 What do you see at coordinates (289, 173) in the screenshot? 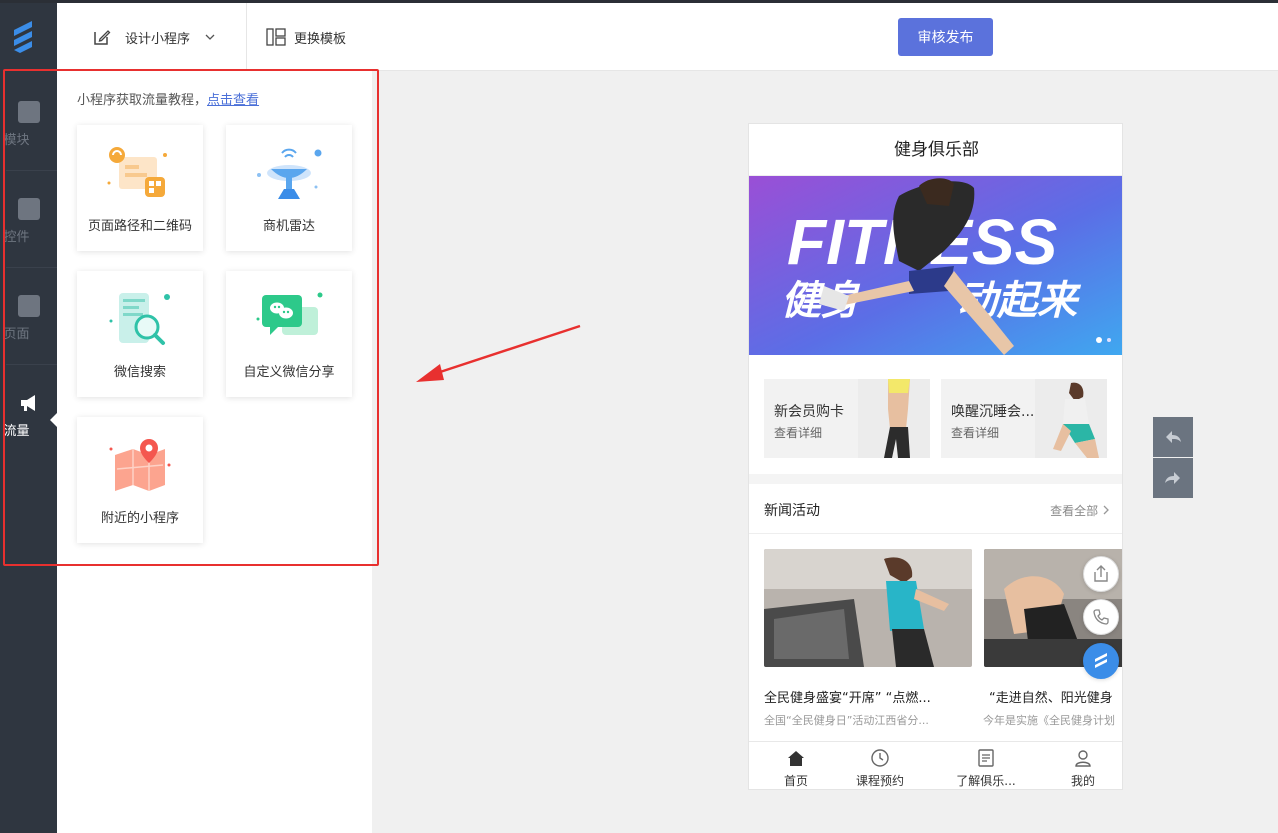
I see `radar-icon` at bounding box center [289, 173].